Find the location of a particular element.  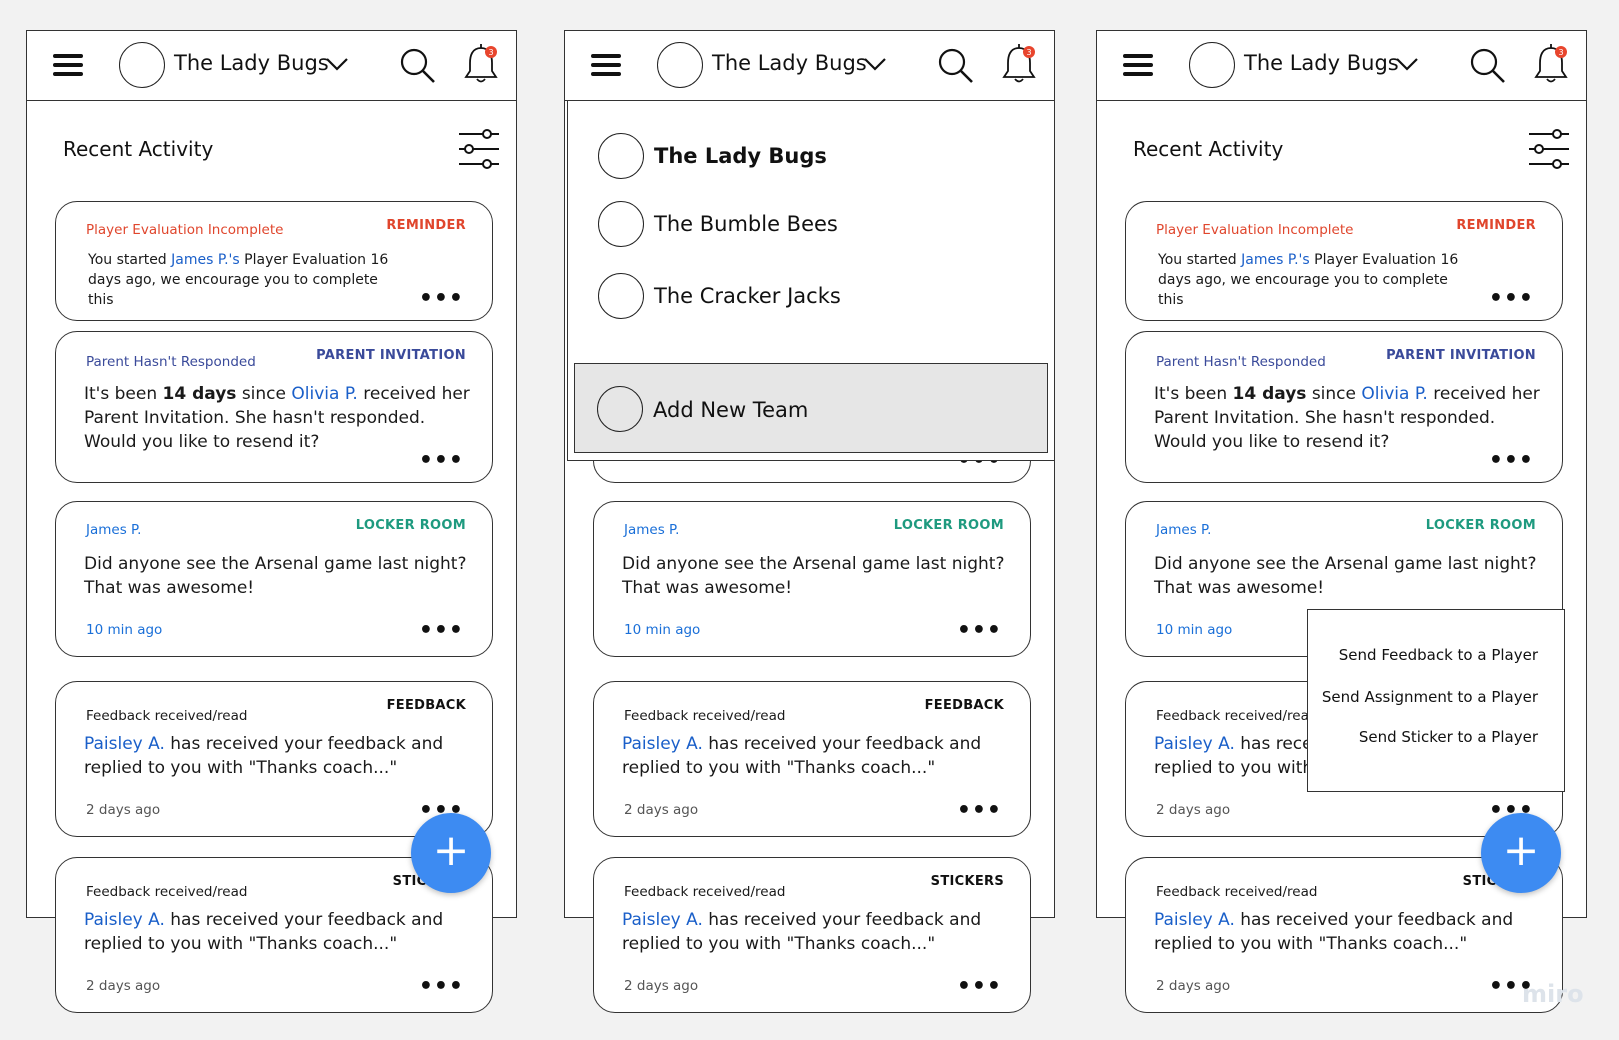

add-new-team-label: Add New Team is located at coordinates (731, 410).